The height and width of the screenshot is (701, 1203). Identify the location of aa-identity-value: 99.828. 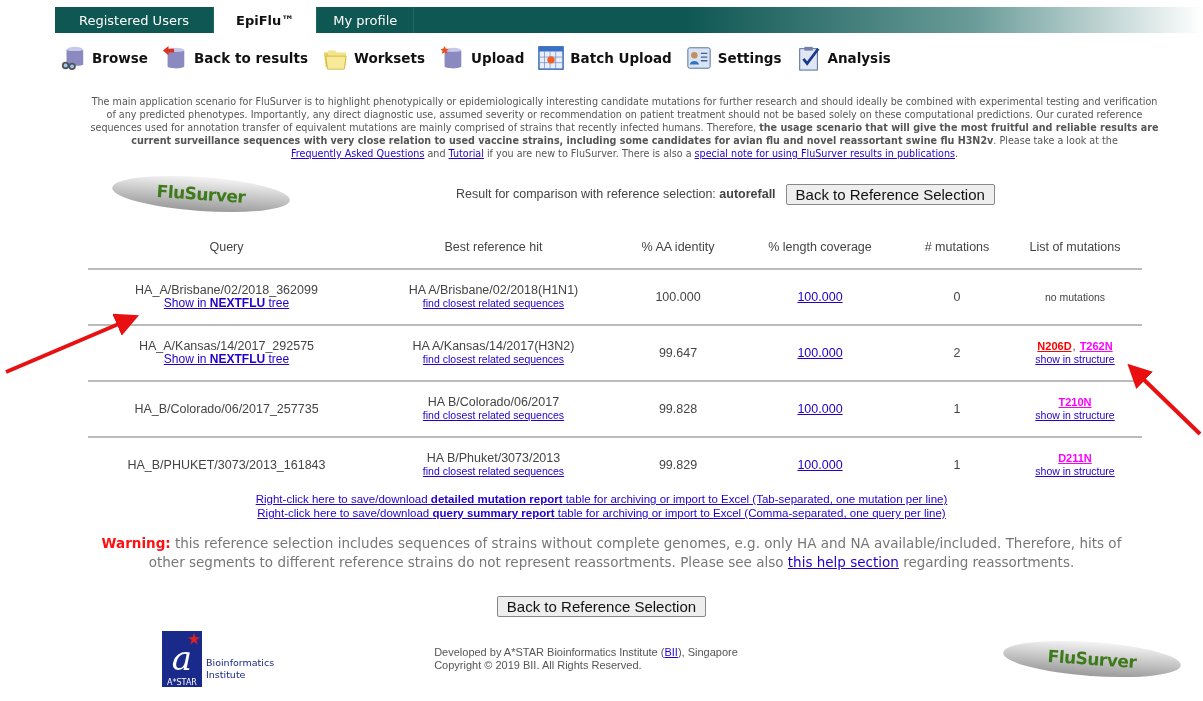
(678, 408).